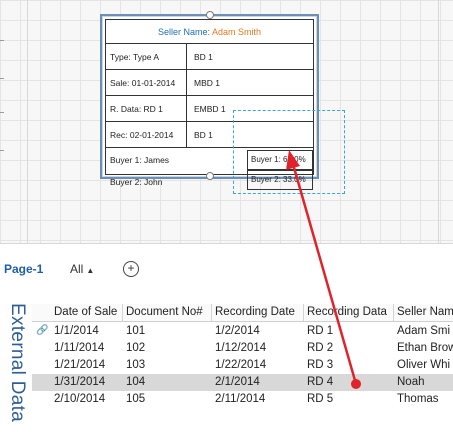 This screenshot has width=453, height=432. Describe the element at coordinates (324, 274) in the screenshot. I see `drag-arrow-line` at that location.